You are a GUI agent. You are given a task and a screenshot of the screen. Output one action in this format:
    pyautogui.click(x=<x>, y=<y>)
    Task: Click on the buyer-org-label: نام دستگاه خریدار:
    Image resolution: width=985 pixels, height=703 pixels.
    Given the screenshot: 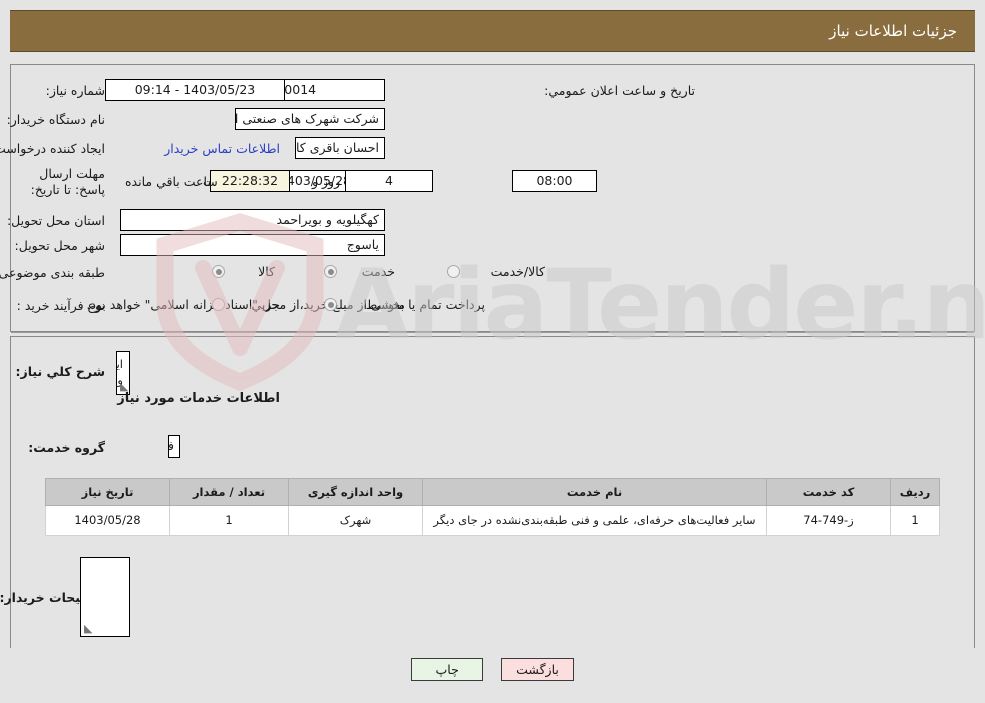 What is the action you would take?
    pyautogui.click(x=55, y=119)
    